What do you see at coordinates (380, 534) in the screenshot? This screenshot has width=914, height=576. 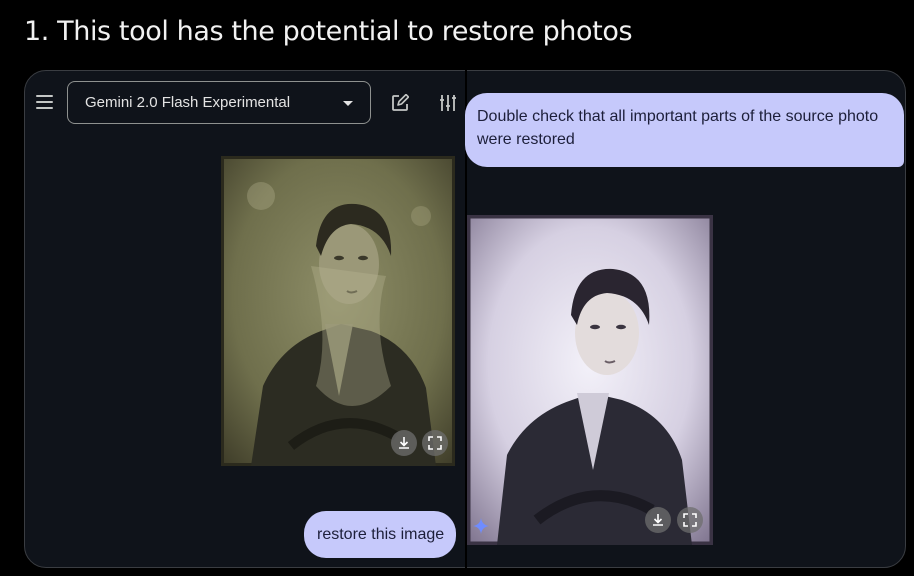 I see `user-message-bubble: restore this image` at bounding box center [380, 534].